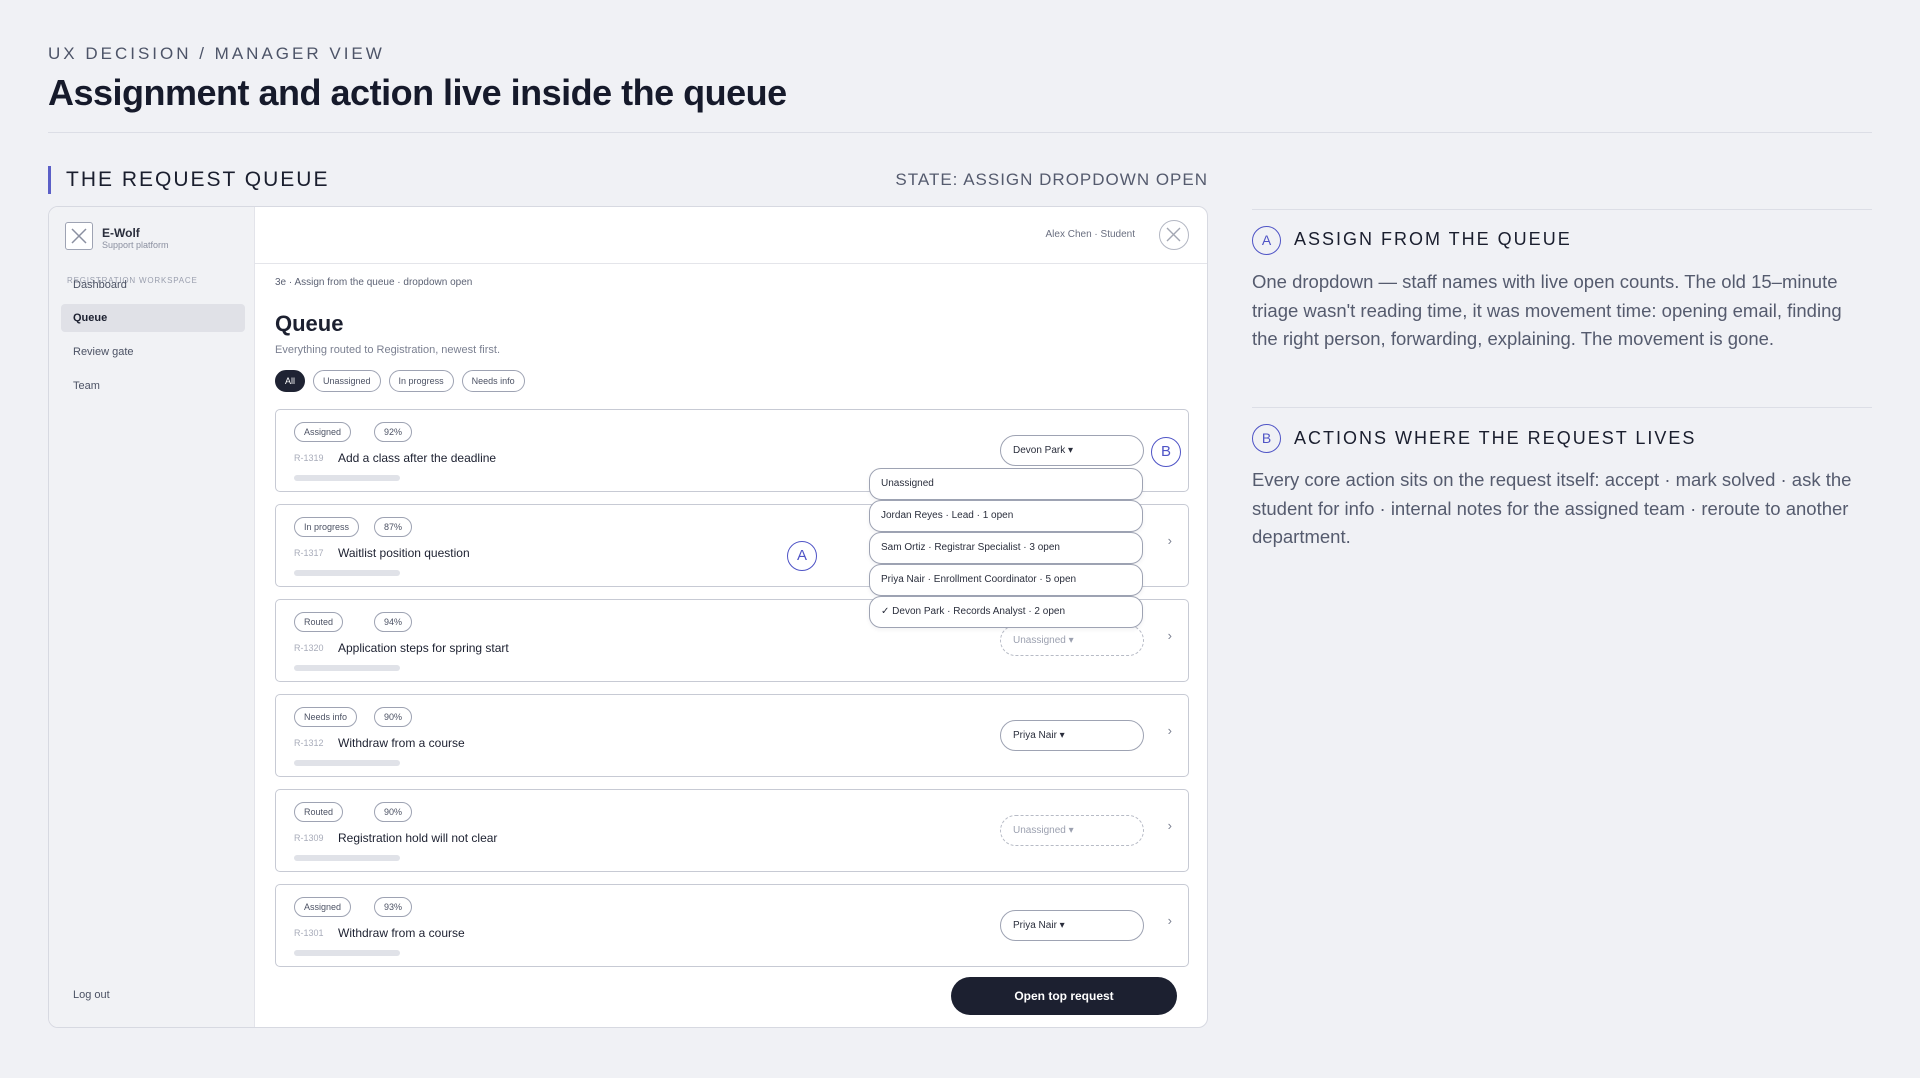 This screenshot has width=1920, height=1078. What do you see at coordinates (1174, 235) in the screenshot?
I see `close-icon` at bounding box center [1174, 235].